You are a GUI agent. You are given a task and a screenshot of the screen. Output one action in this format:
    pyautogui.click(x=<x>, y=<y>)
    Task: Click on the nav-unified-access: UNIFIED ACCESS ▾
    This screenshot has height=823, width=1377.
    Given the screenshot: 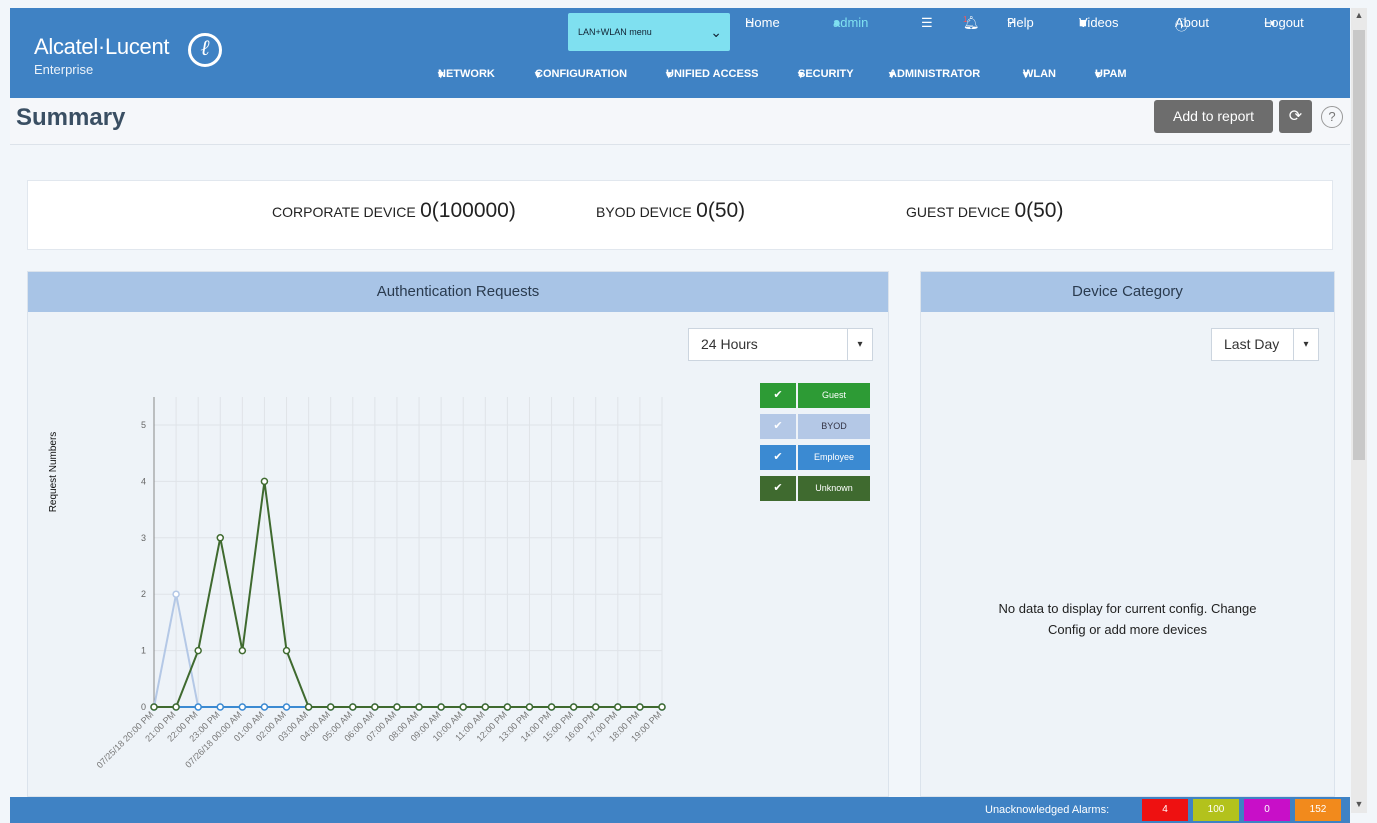 What is the action you would take?
    pyautogui.click(x=712, y=74)
    